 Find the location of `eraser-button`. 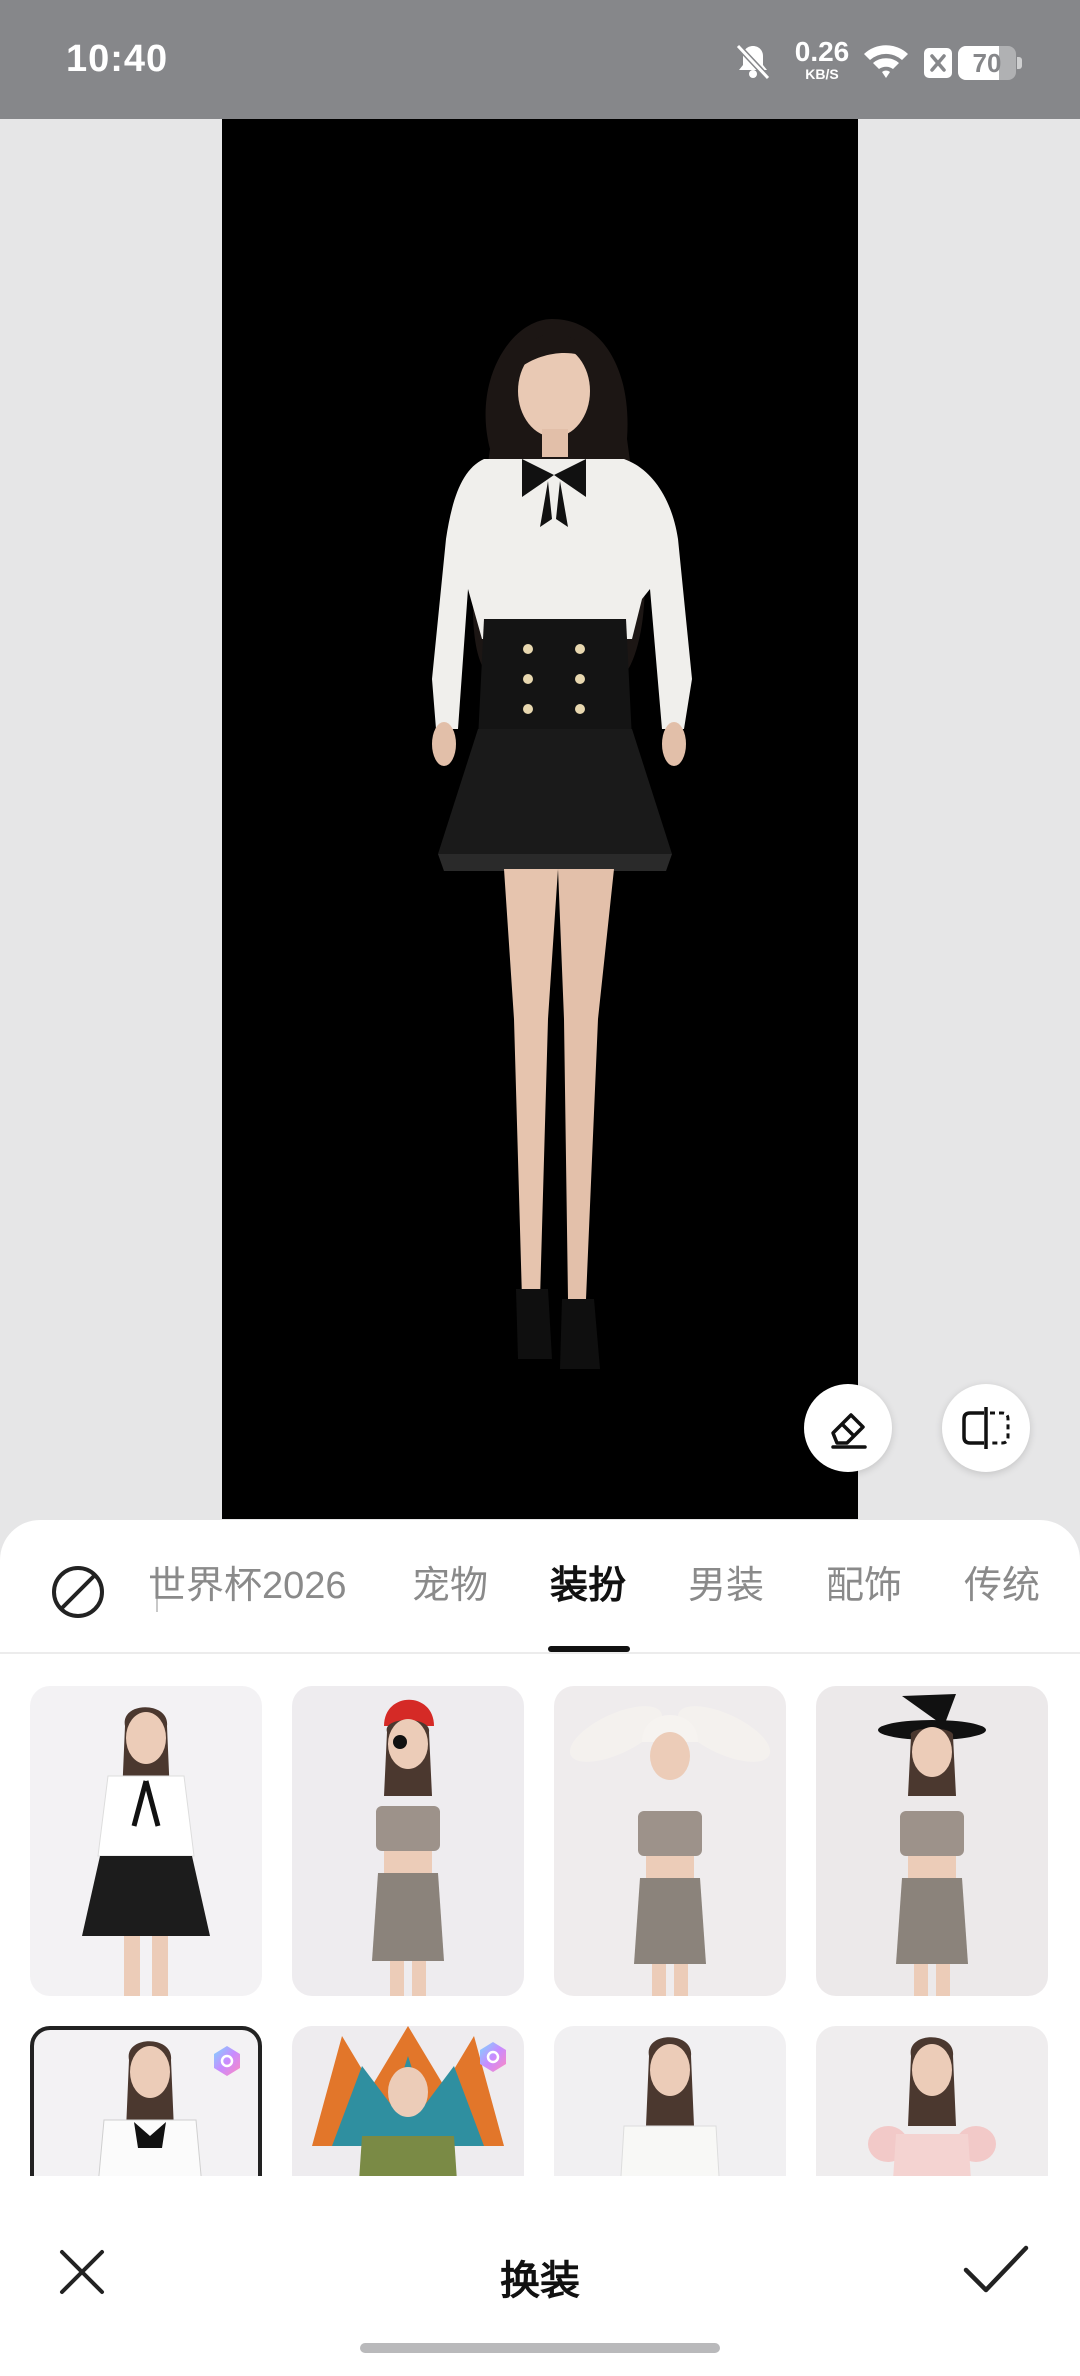

eraser-button is located at coordinates (848, 1428).